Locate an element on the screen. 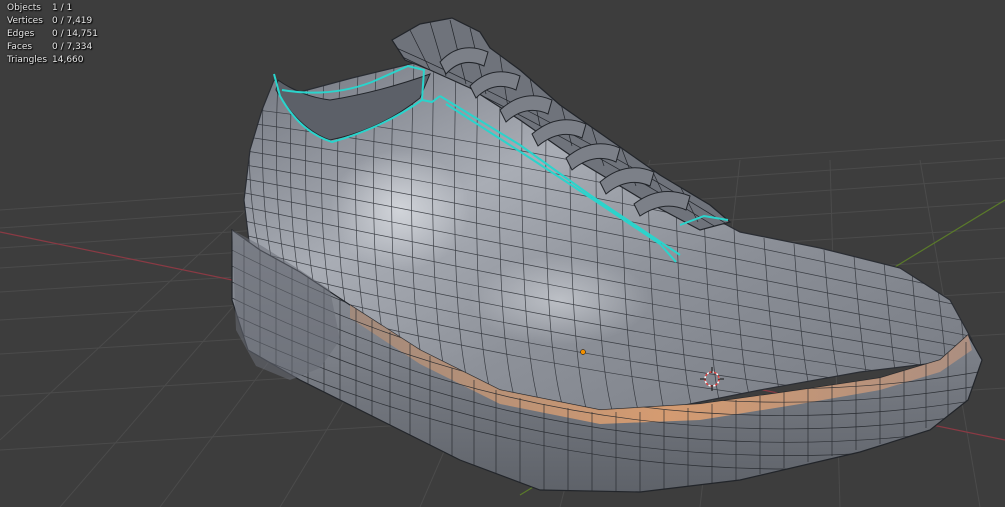 The height and width of the screenshot is (507, 1005). object-origin is located at coordinates (583, 352).